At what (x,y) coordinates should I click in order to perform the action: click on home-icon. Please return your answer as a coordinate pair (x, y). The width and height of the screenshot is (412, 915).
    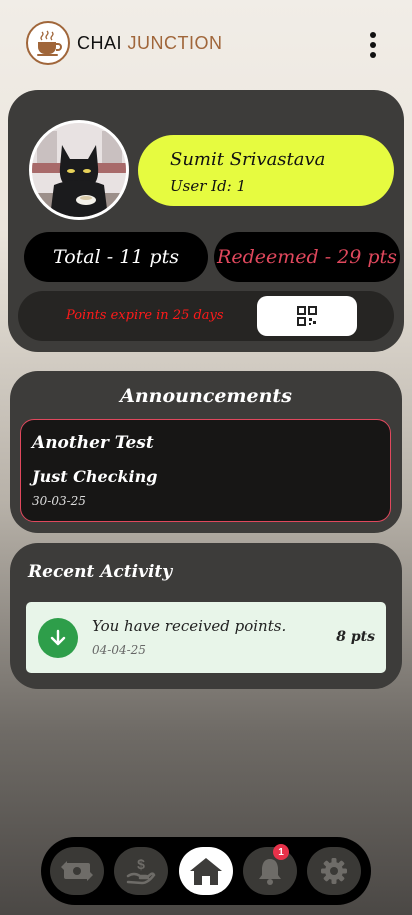
    Looking at the image, I should click on (206, 871).